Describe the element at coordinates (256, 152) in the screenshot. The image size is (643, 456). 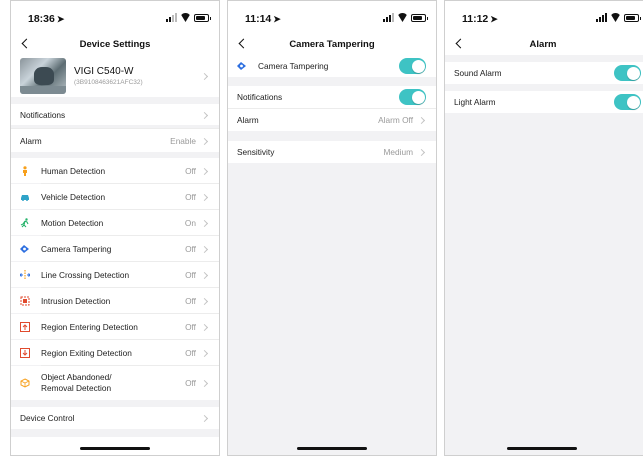
I see `sensitivity-label: Sensitivity` at that location.